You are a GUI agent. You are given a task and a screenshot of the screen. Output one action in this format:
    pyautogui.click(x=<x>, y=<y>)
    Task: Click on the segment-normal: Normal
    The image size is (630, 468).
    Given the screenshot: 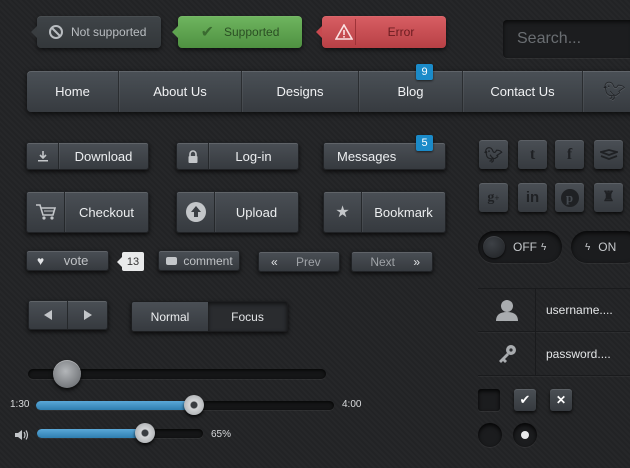 What is the action you would take?
    pyautogui.click(x=170, y=316)
    